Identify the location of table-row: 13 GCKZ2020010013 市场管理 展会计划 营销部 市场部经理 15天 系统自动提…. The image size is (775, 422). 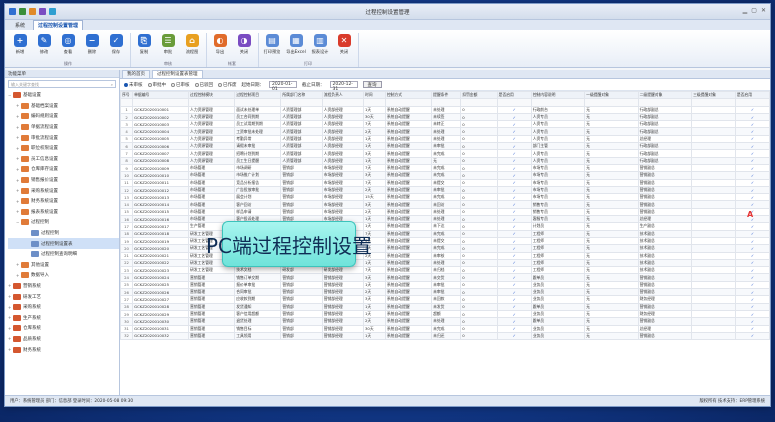
(445, 197).